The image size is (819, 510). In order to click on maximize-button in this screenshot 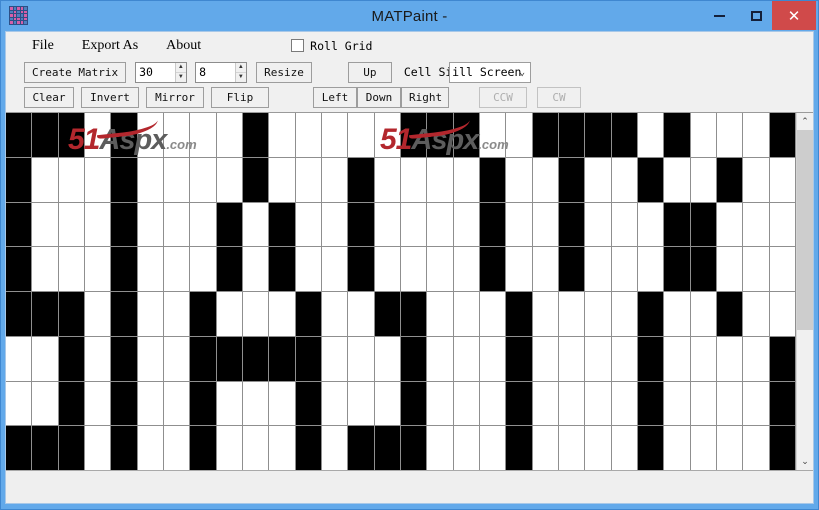, I will do `click(756, 15)`.